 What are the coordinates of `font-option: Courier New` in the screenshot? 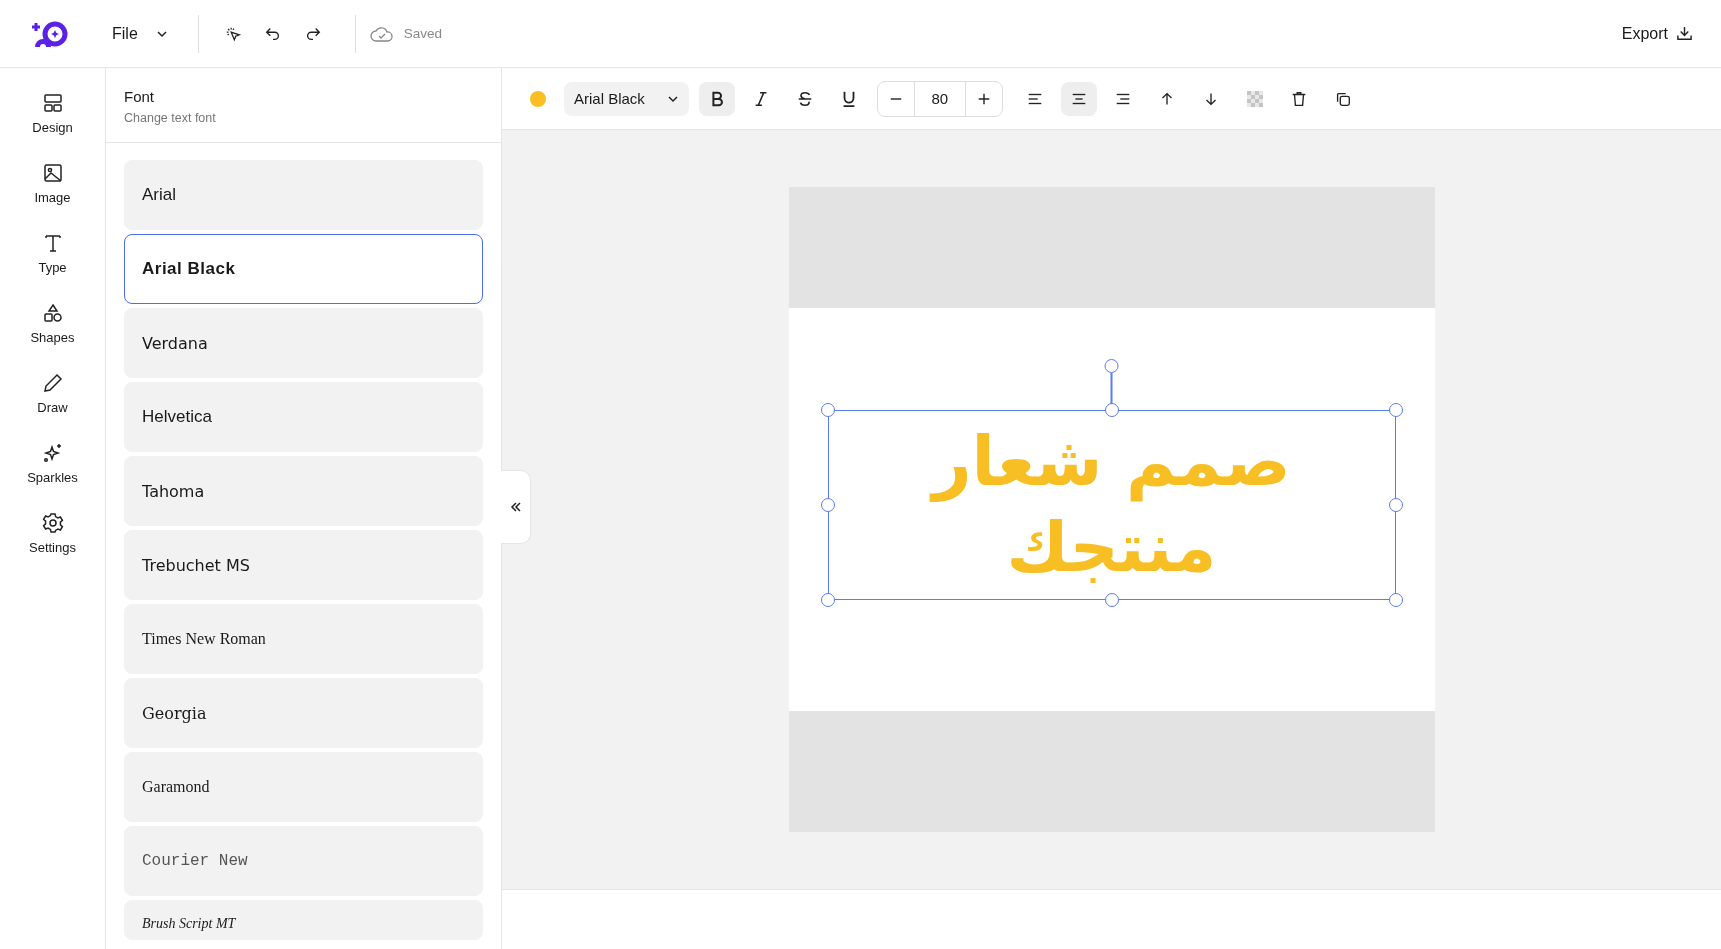 It's located at (303, 861).